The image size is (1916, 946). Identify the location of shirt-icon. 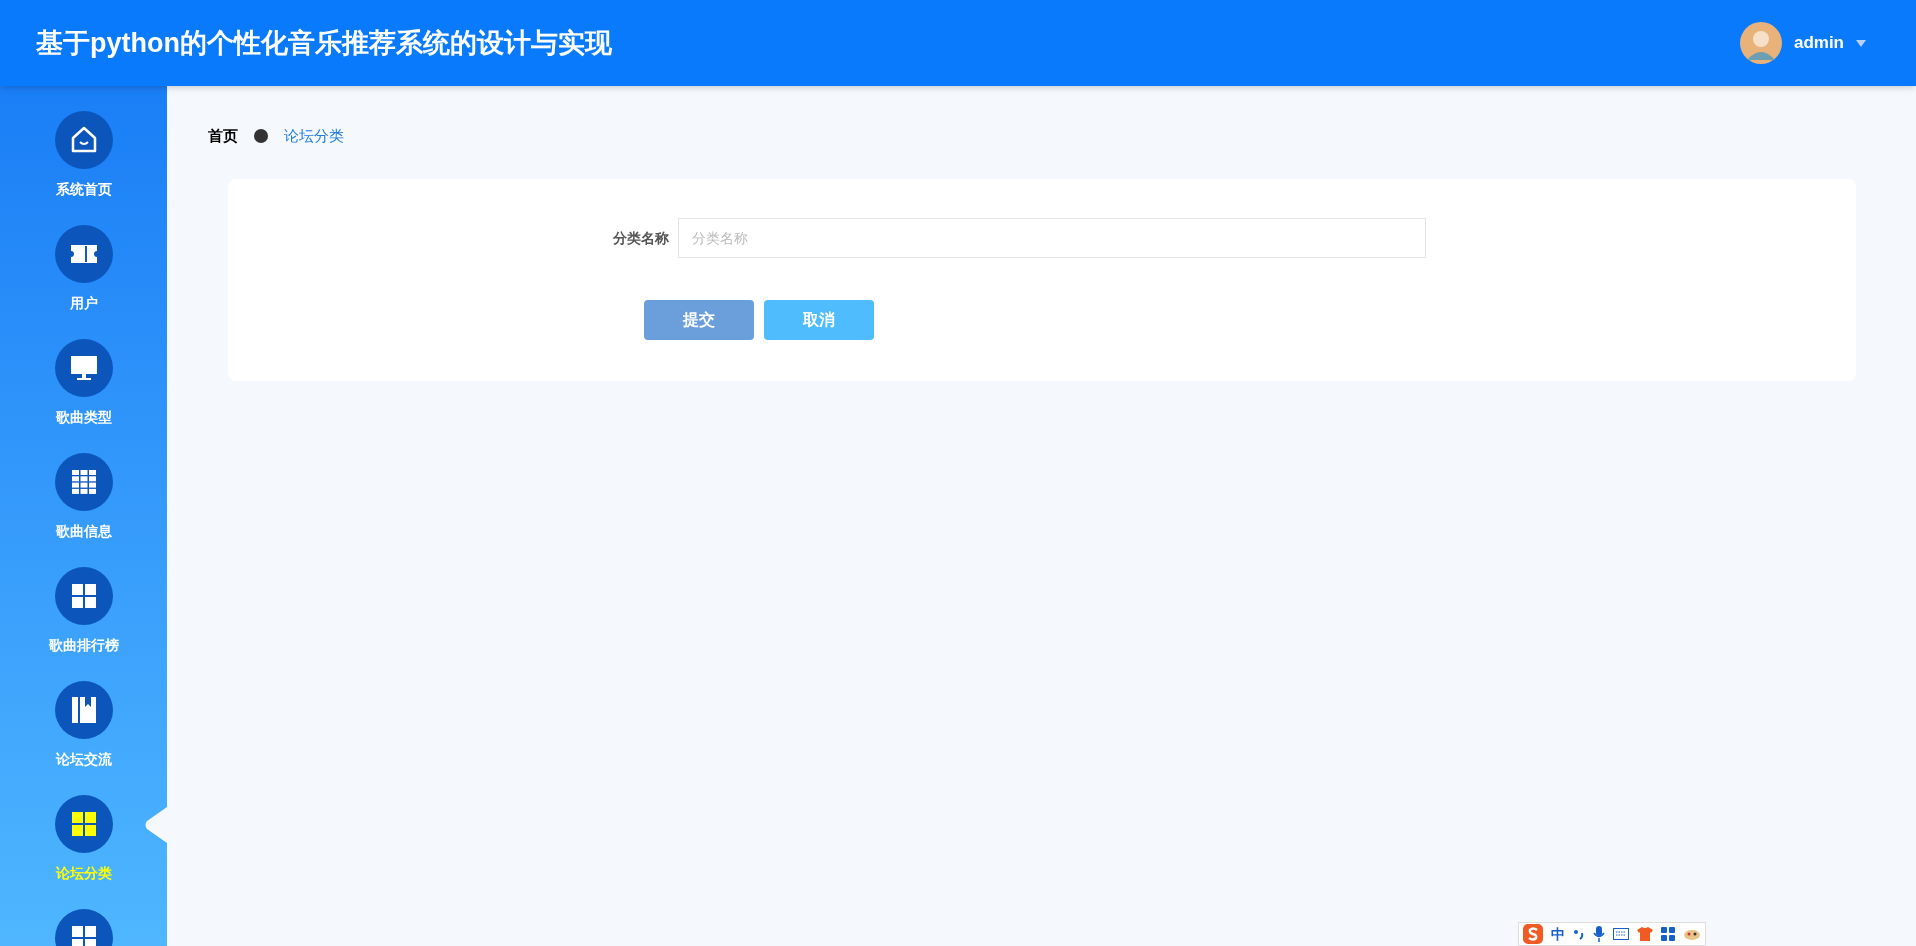
(1645, 934).